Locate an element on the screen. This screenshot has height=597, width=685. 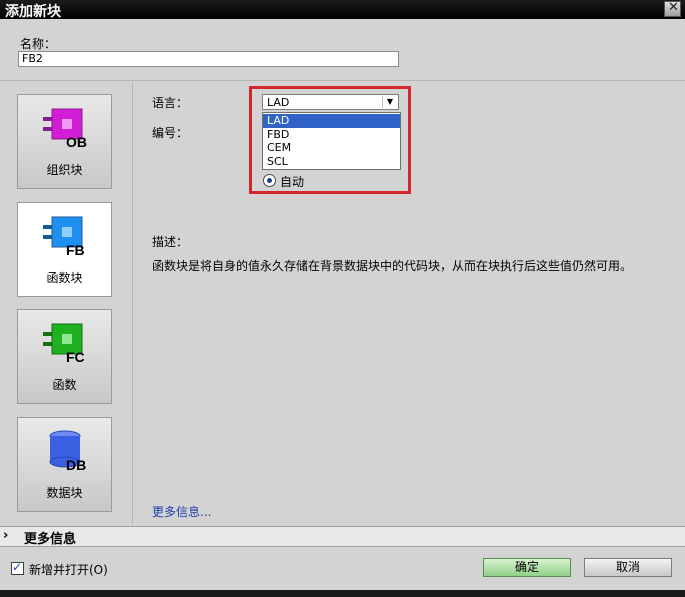
checkmark-icon: ✓ is located at coordinates (17, 567).